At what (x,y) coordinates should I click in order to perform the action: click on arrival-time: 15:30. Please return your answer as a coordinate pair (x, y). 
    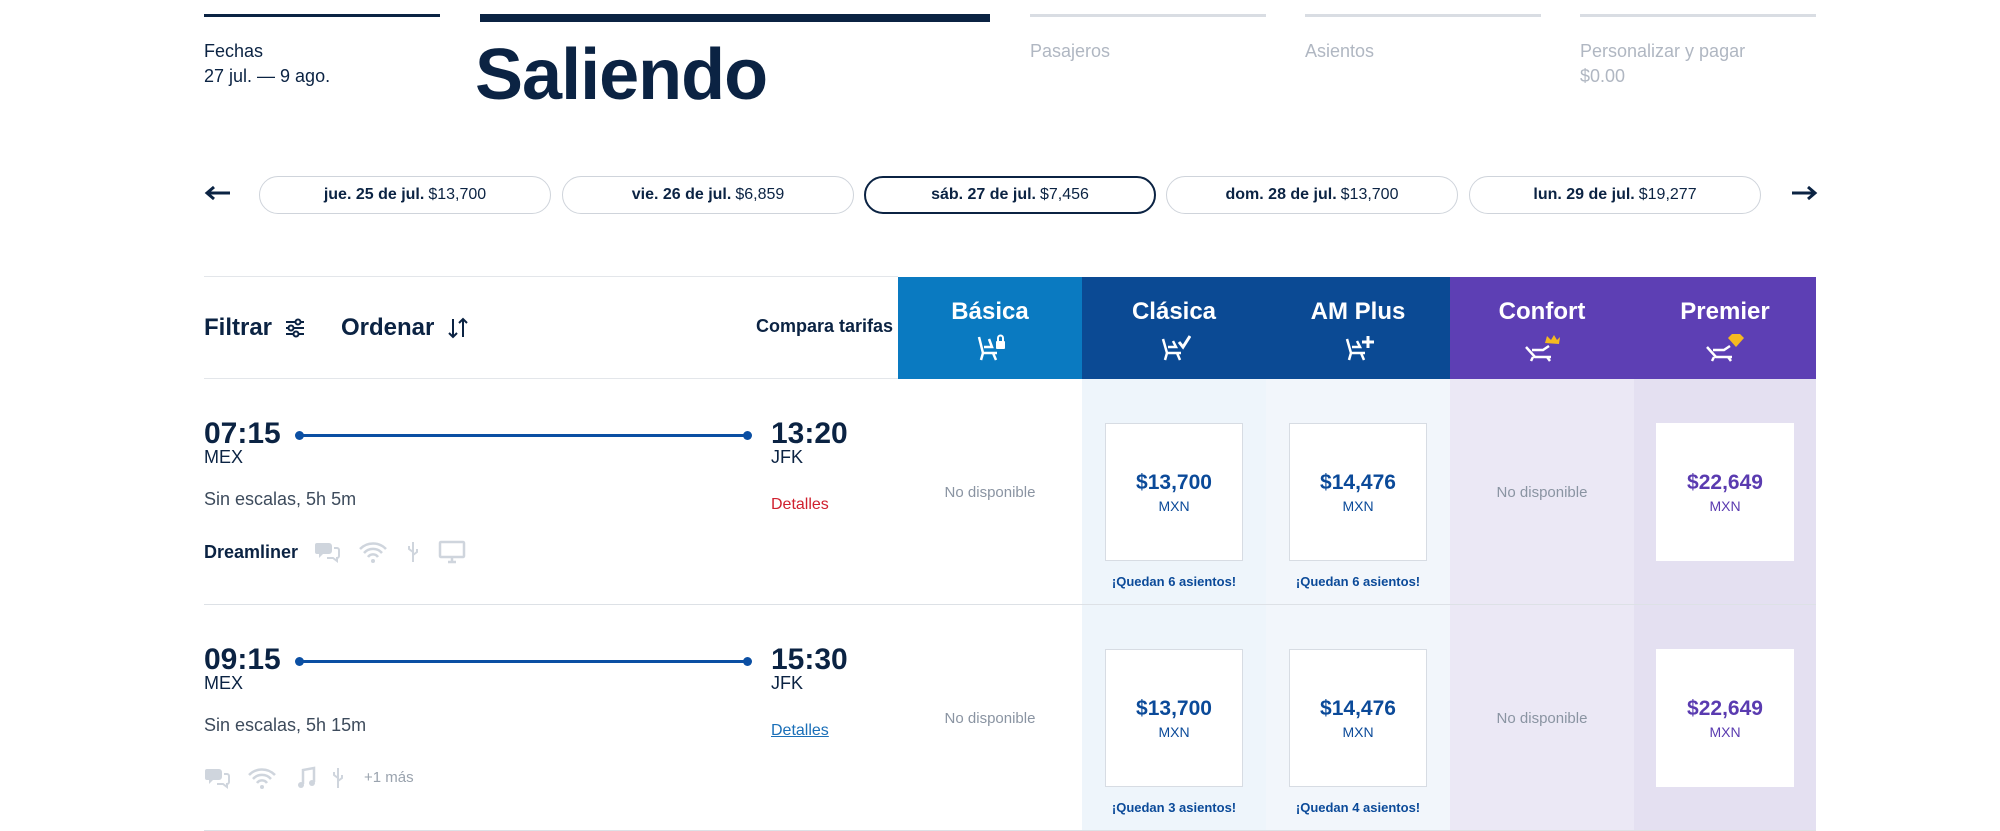
    Looking at the image, I should click on (809, 659).